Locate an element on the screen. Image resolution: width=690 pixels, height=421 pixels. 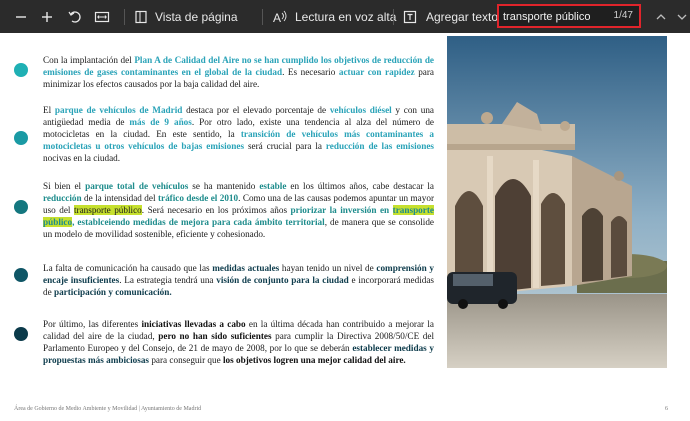
emphasized-text: reducción is located at coordinates (62, 197).